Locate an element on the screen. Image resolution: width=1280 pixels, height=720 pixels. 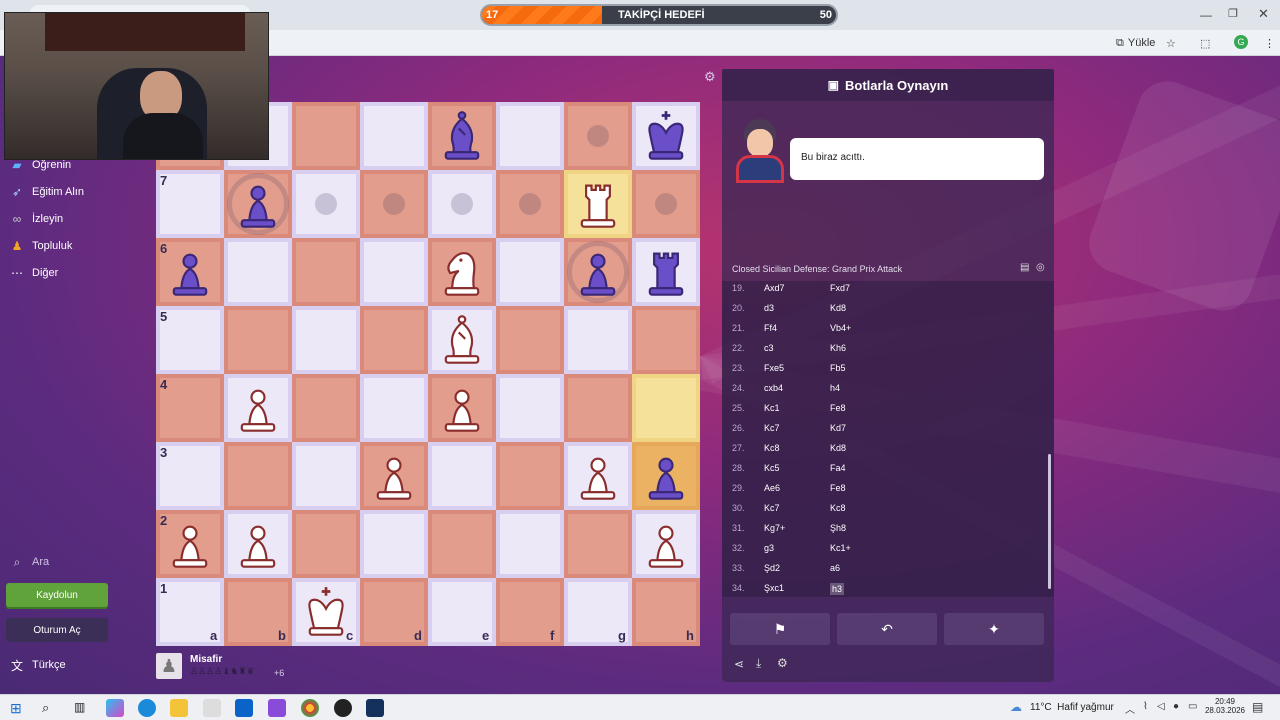
download-icon: ⤓ is located at coordinates (758, 663).